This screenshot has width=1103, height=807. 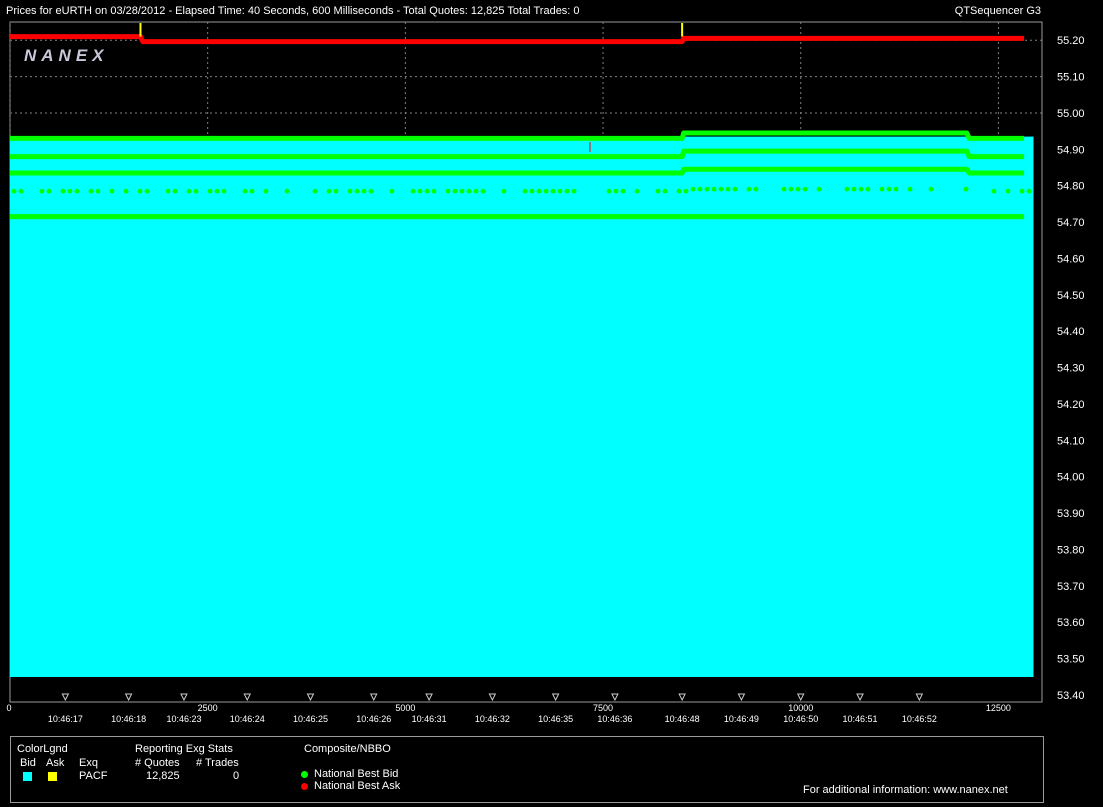 What do you see at coordinates (27, 776) in the screenshot?
I see `bid-color-swatch` at bounding box center [27, 776].